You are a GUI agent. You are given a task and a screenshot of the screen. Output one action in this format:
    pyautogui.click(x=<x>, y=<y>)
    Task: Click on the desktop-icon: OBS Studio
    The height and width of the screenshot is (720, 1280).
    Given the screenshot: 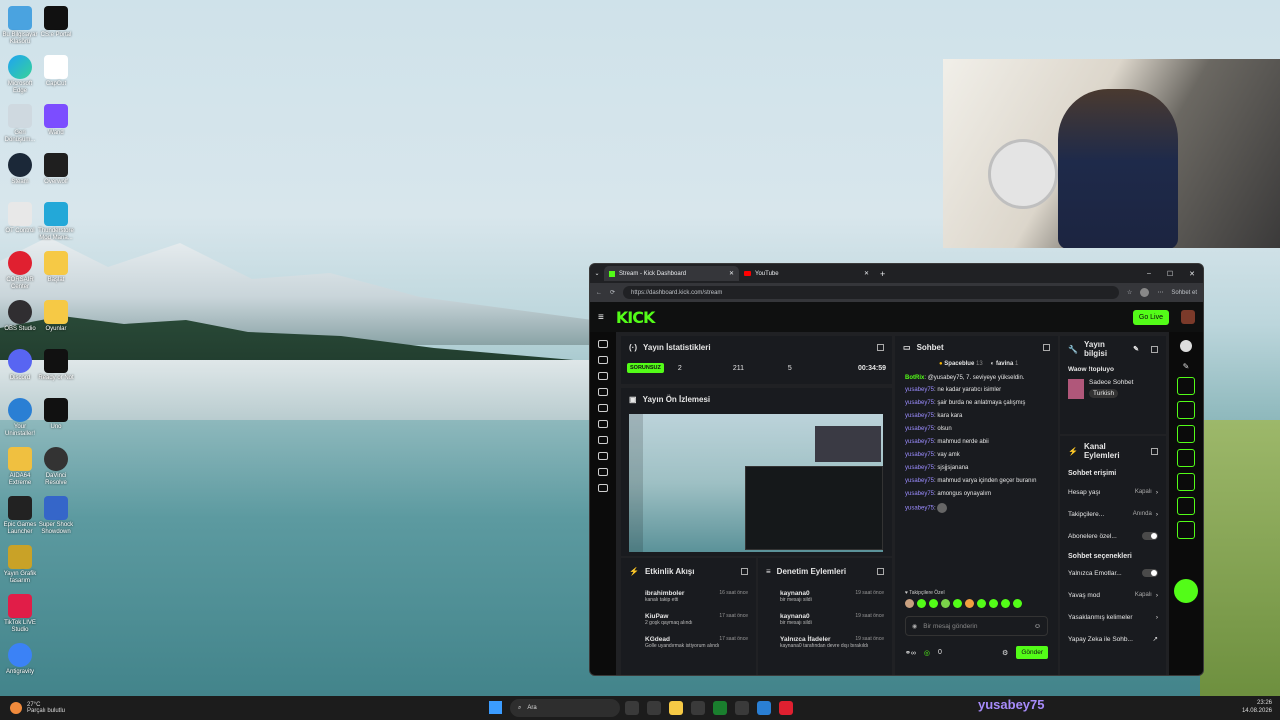 What is the action you would take?
    pyautogui.click(x=20, y=316)
    